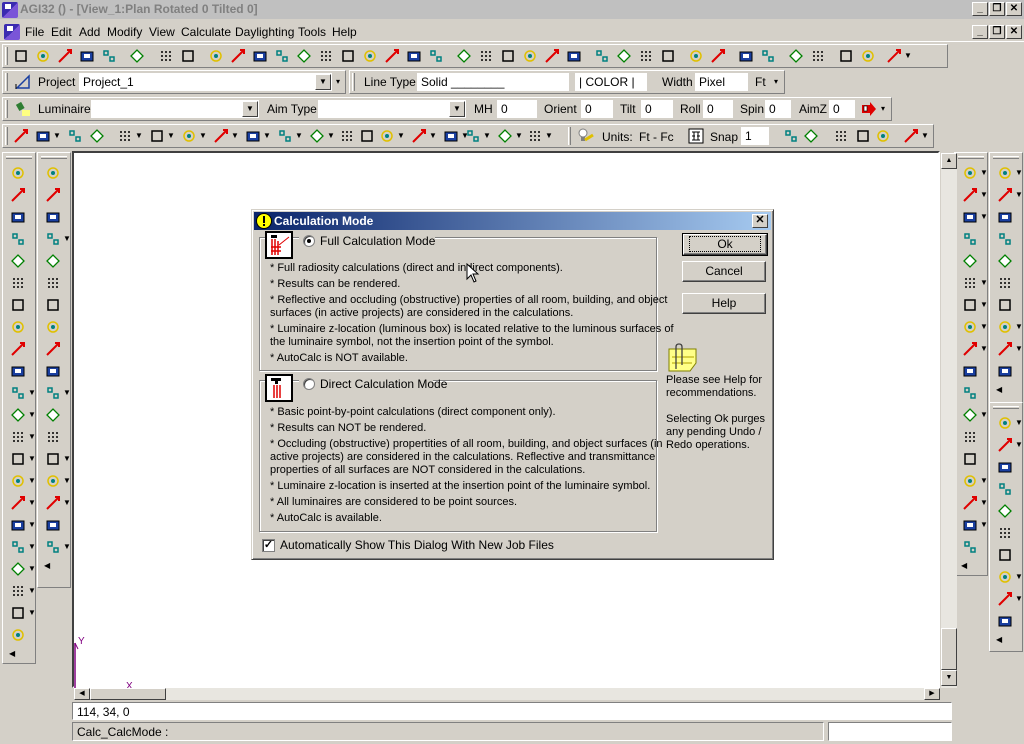  What do you see at coordinates (574, 56) in the screenshot?
I see `eye-folder-icon` at bounding box center [574, 56].